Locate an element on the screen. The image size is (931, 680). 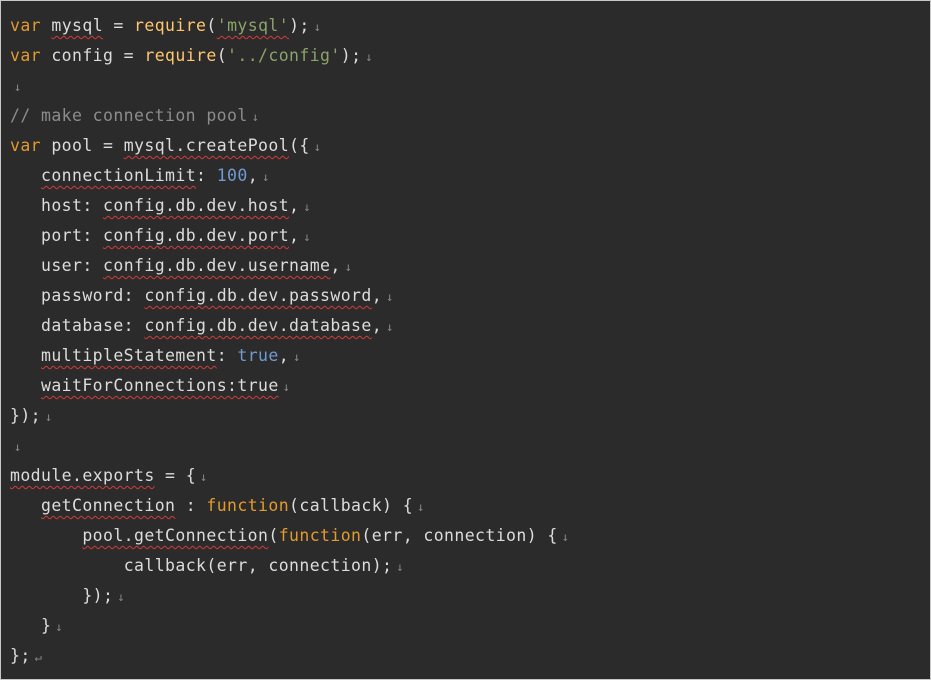
code-line: user: config.db.dev.username, ↓ is located at coordinates (470, 266).